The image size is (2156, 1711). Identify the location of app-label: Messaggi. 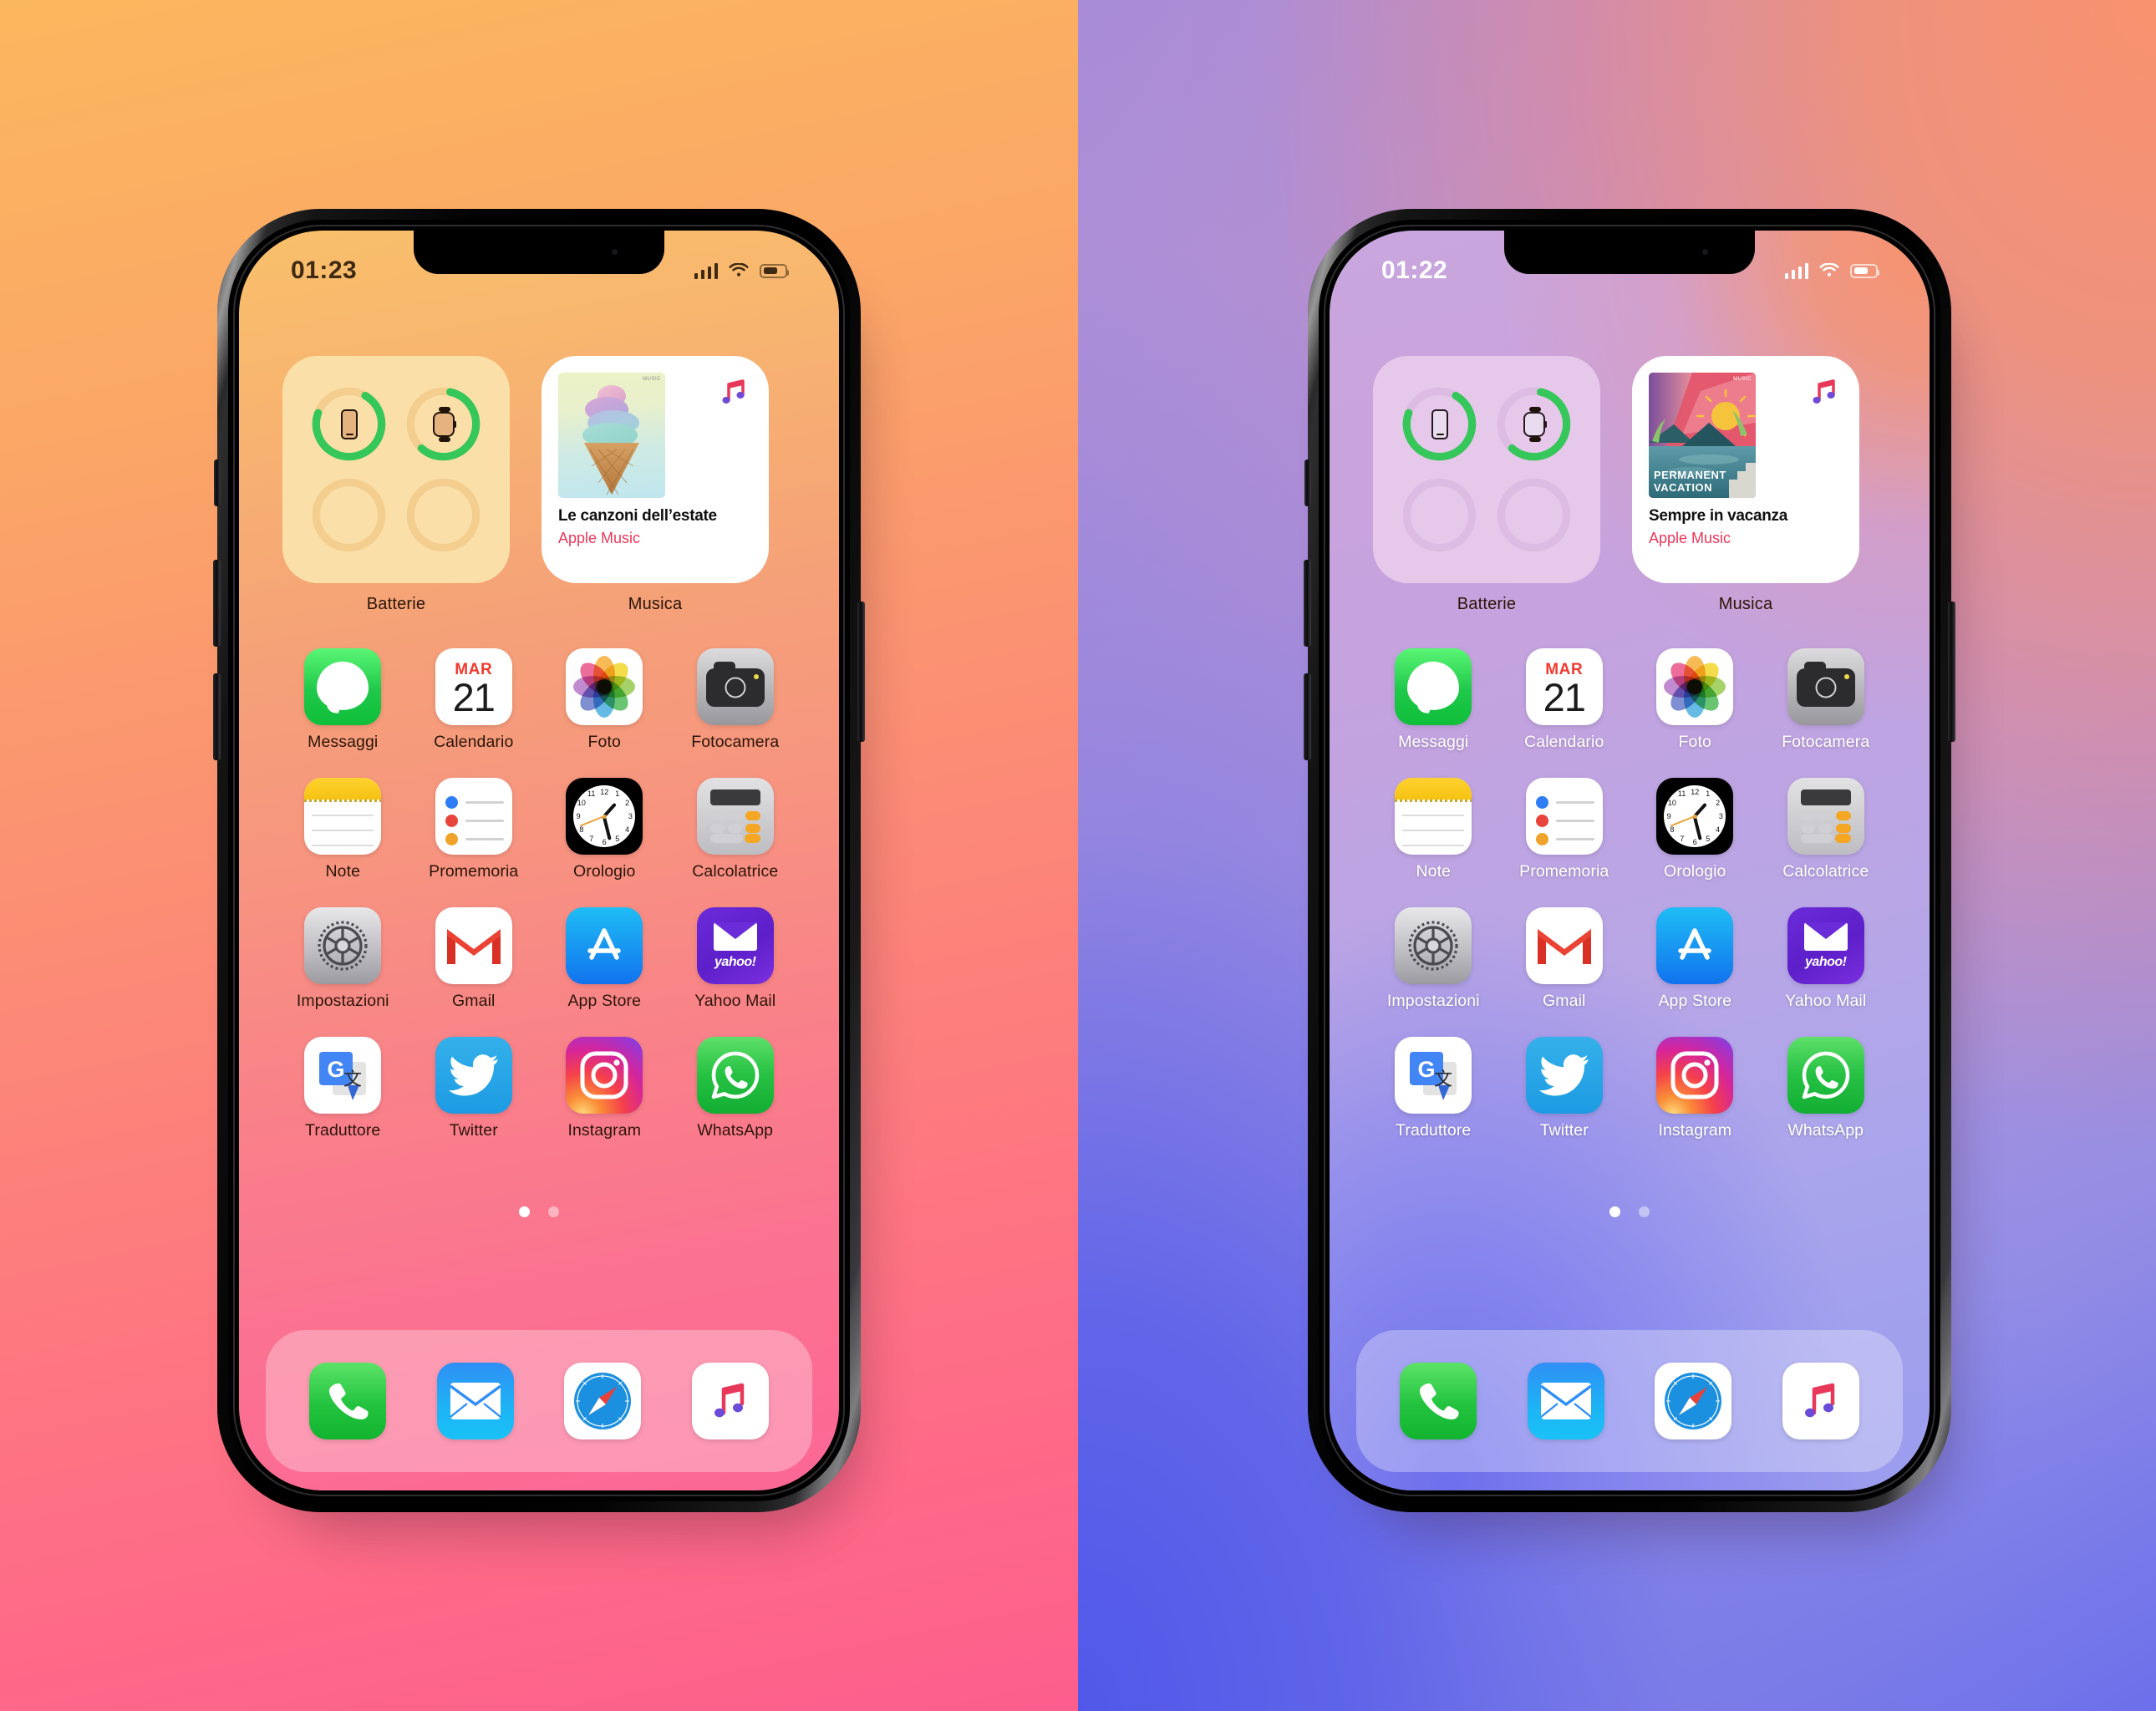
(344, 742).